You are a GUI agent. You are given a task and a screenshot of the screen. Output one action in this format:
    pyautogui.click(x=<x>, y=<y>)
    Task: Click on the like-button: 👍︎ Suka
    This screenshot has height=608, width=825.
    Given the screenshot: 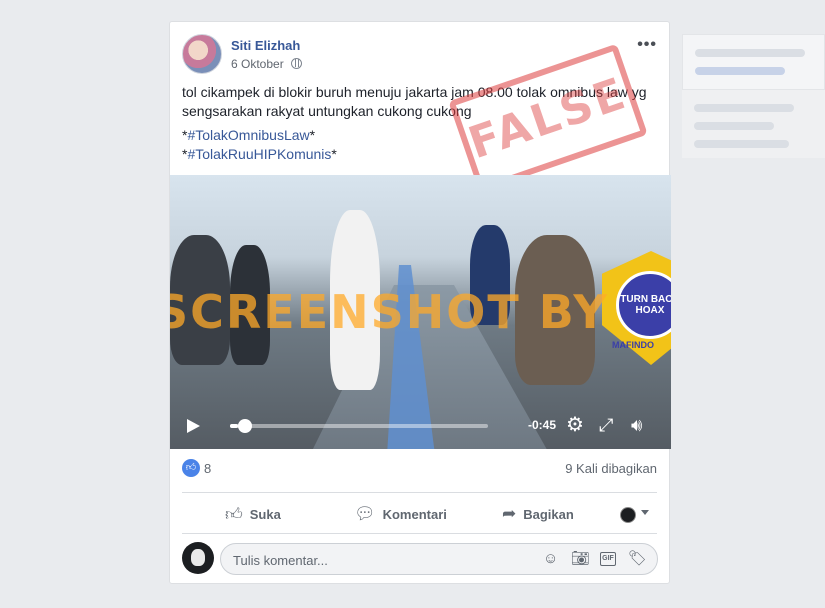 What is the action you would take?
    pyautogui.click(x=253, y=514)
    